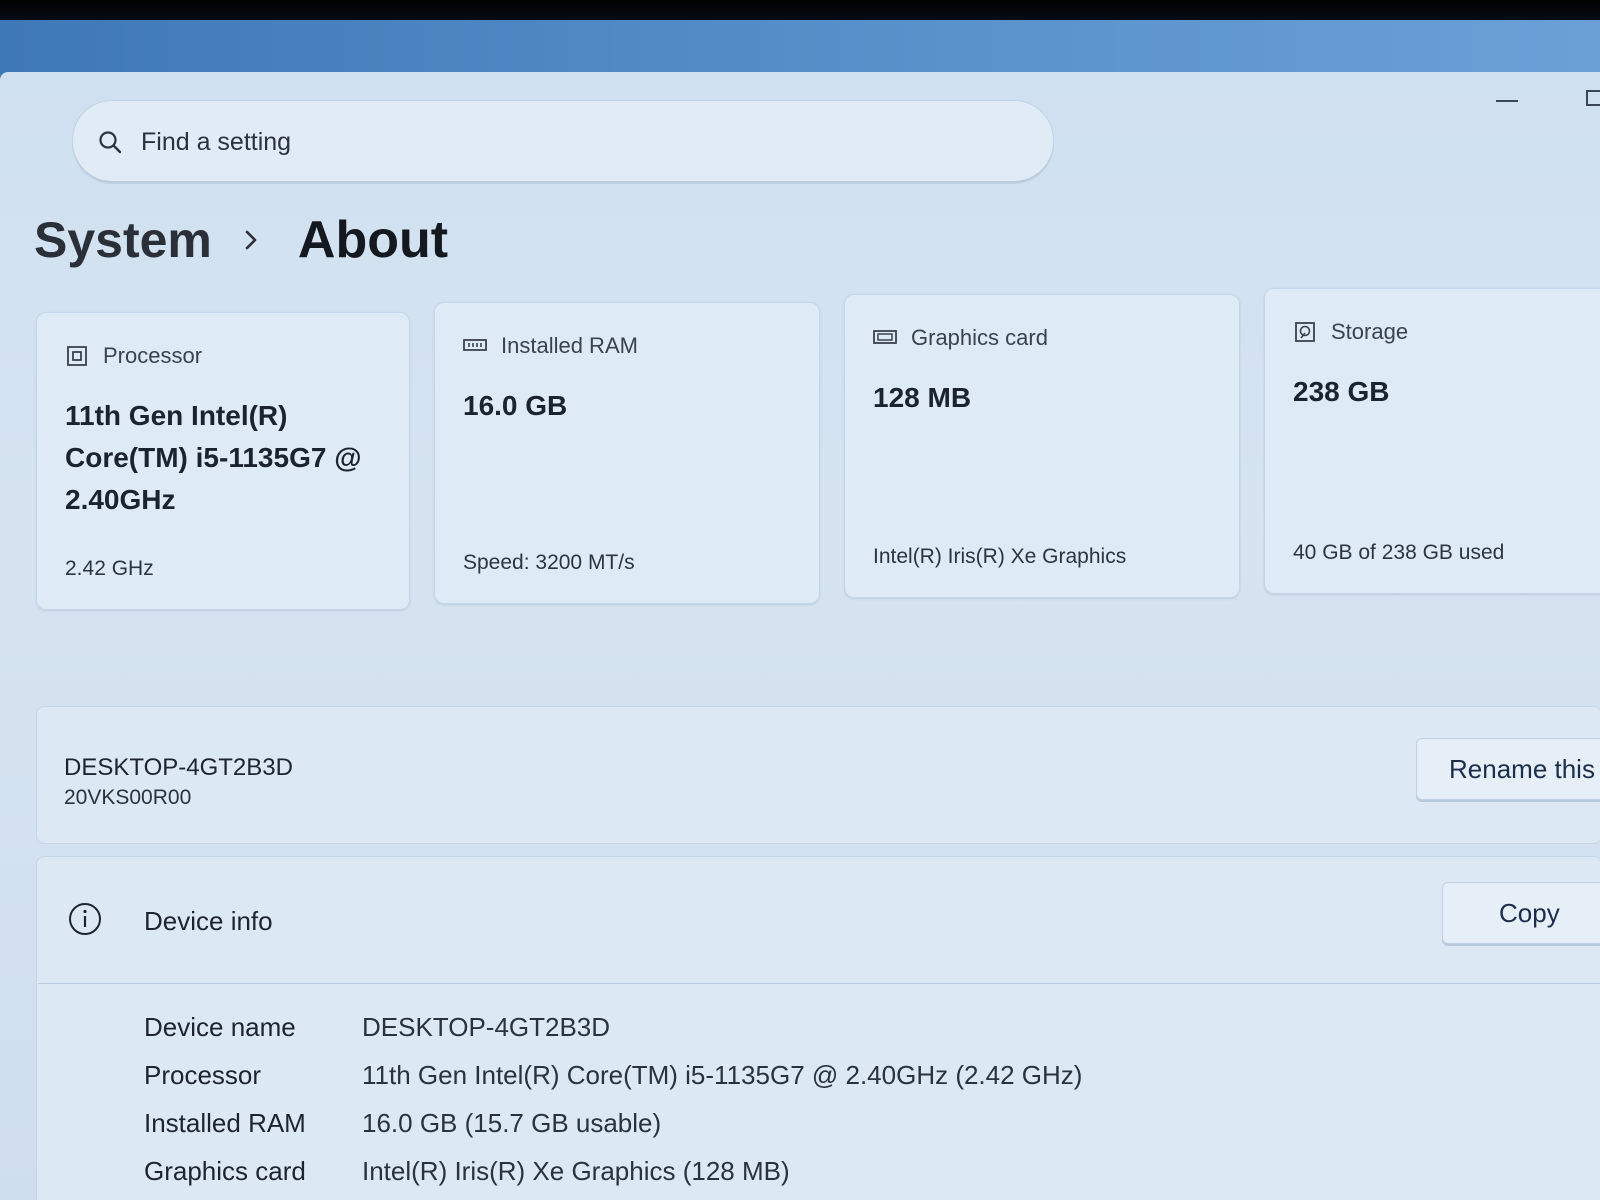 The image size is (1600, 1200). I want to click on graphics-card-icon, so click(885, 338).